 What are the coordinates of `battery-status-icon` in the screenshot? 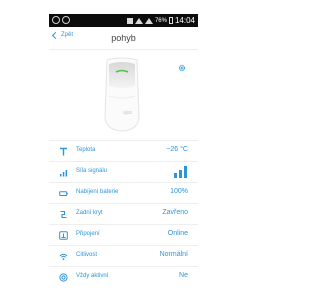 It's located at (170, 20).